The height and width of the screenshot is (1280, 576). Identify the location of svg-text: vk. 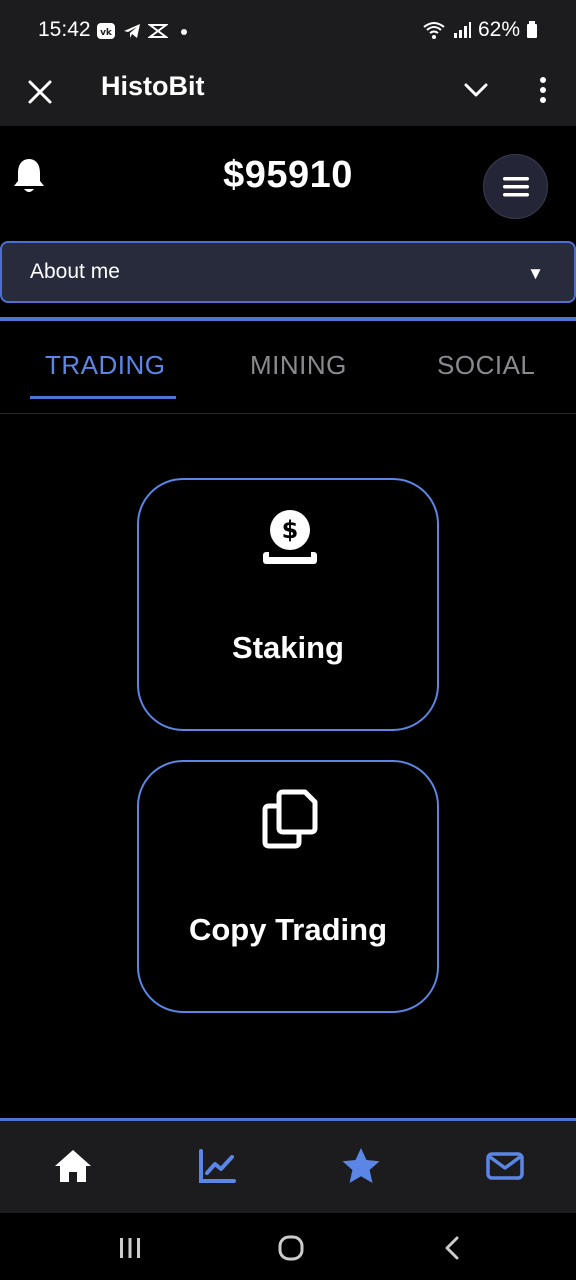
(106, 33).